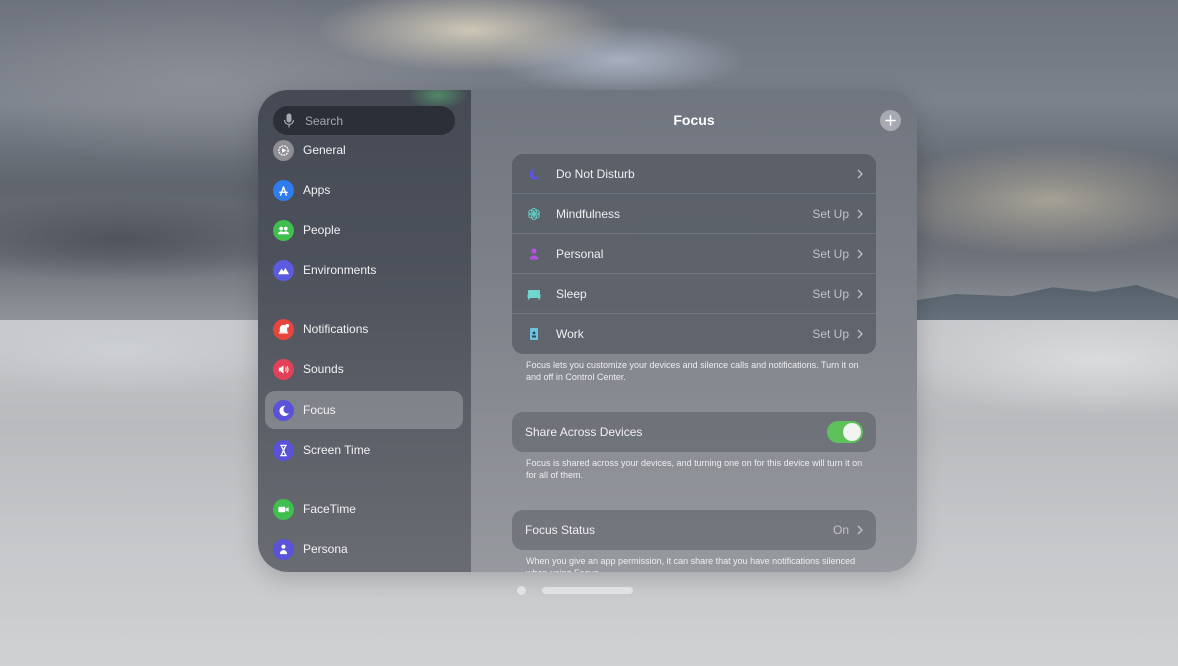  Describe the element at coordinates (364, 509) in the screenshot. I see `sidebar-item-facetime: FaceTime` at that location.